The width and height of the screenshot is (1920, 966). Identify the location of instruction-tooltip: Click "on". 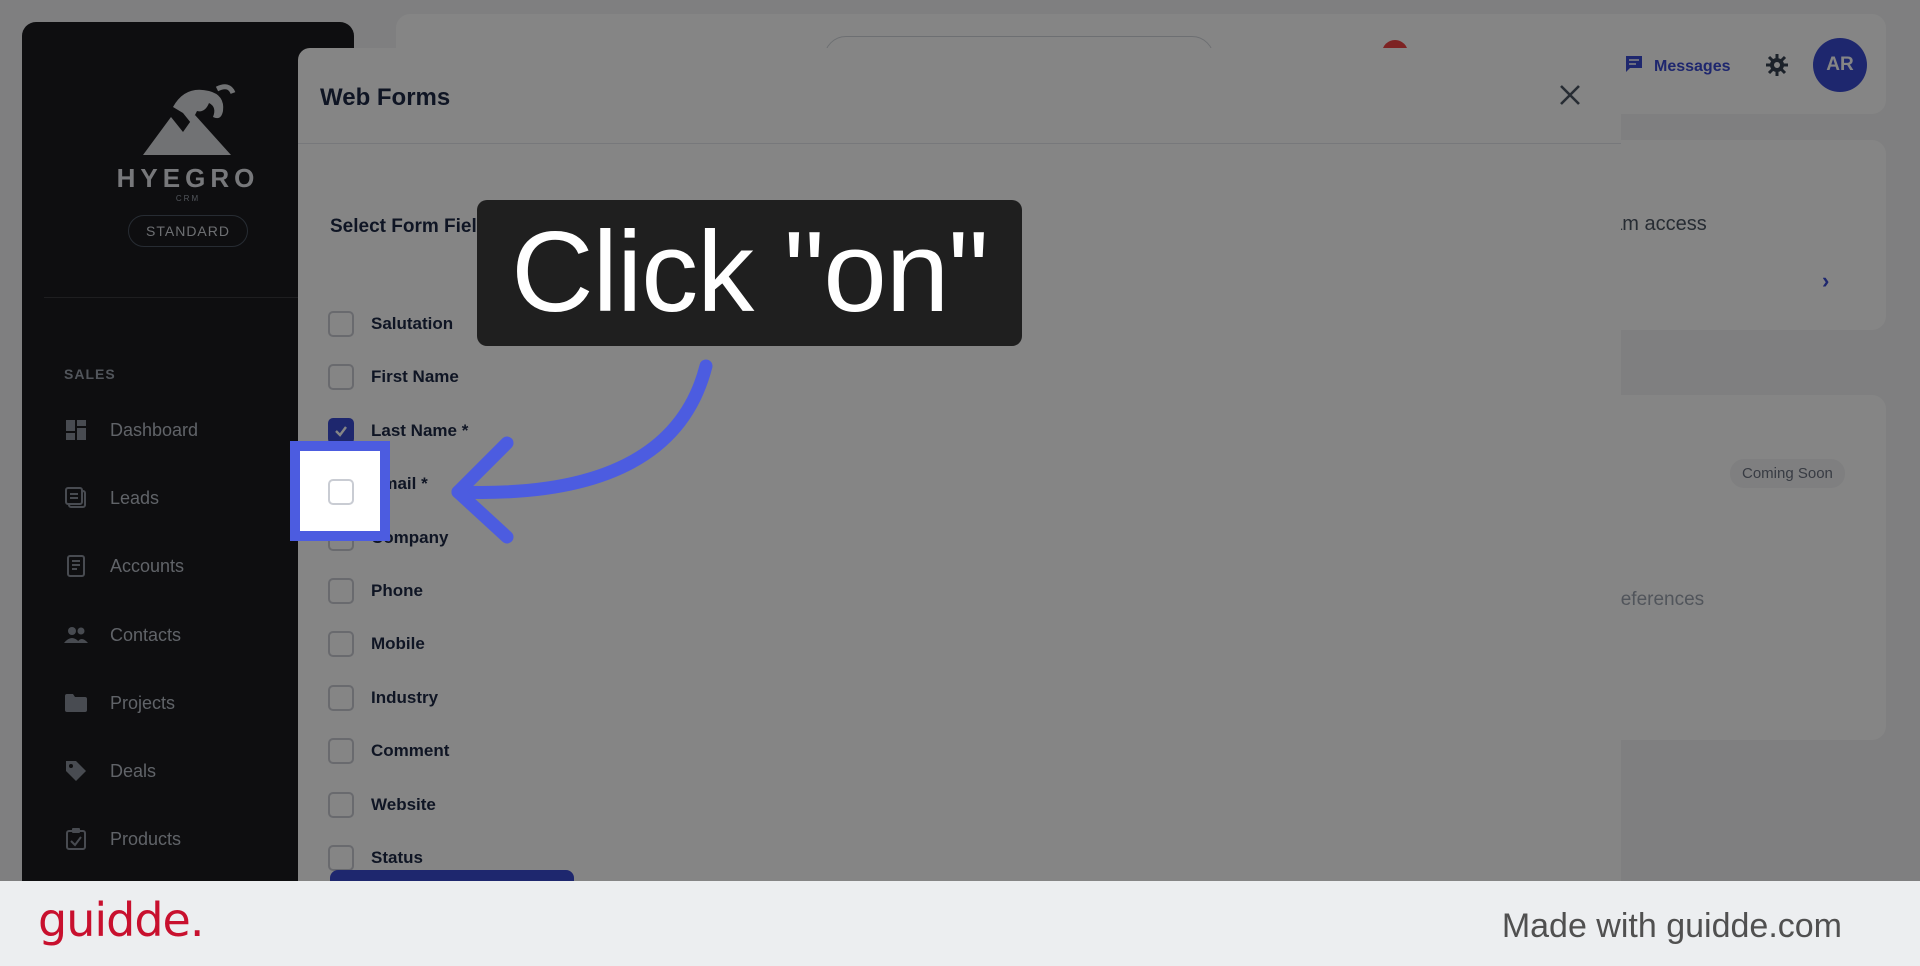
(749, 273).